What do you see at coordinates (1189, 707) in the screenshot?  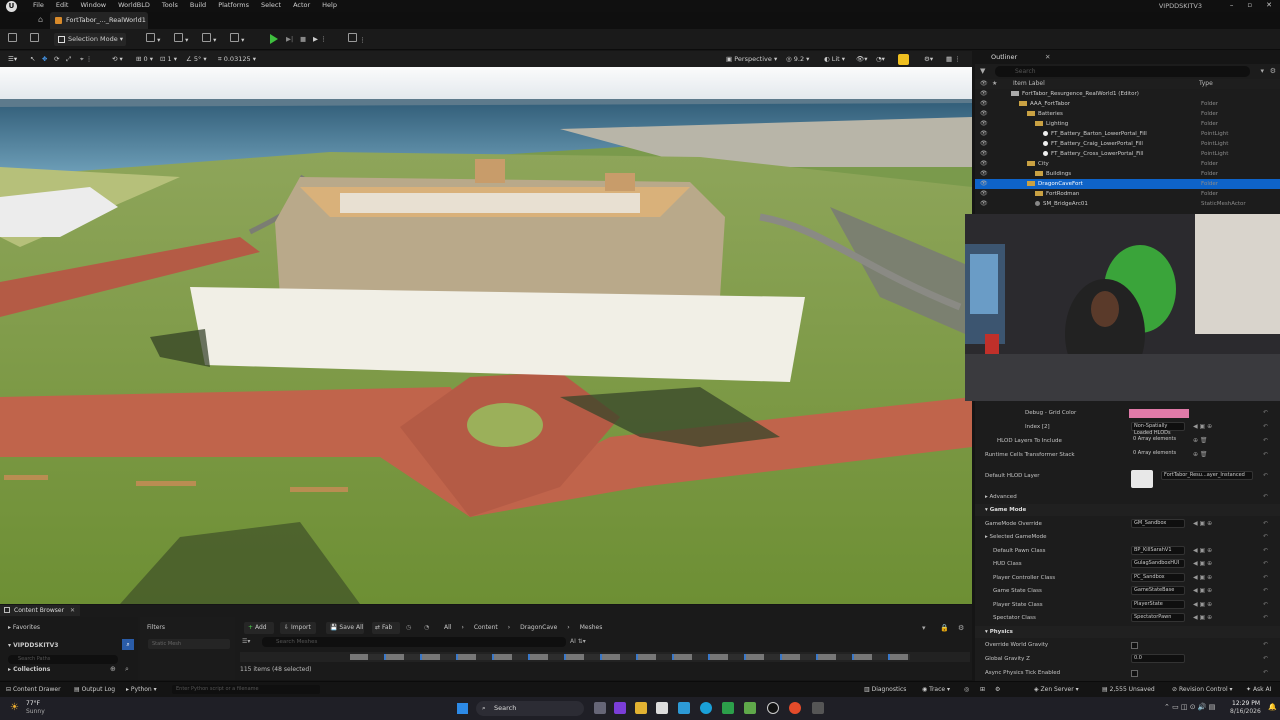 I see `tray-icons: ⌃ ▭ ◫ ⊙ 🔊 ▤` at bounding box center [1189, 707].